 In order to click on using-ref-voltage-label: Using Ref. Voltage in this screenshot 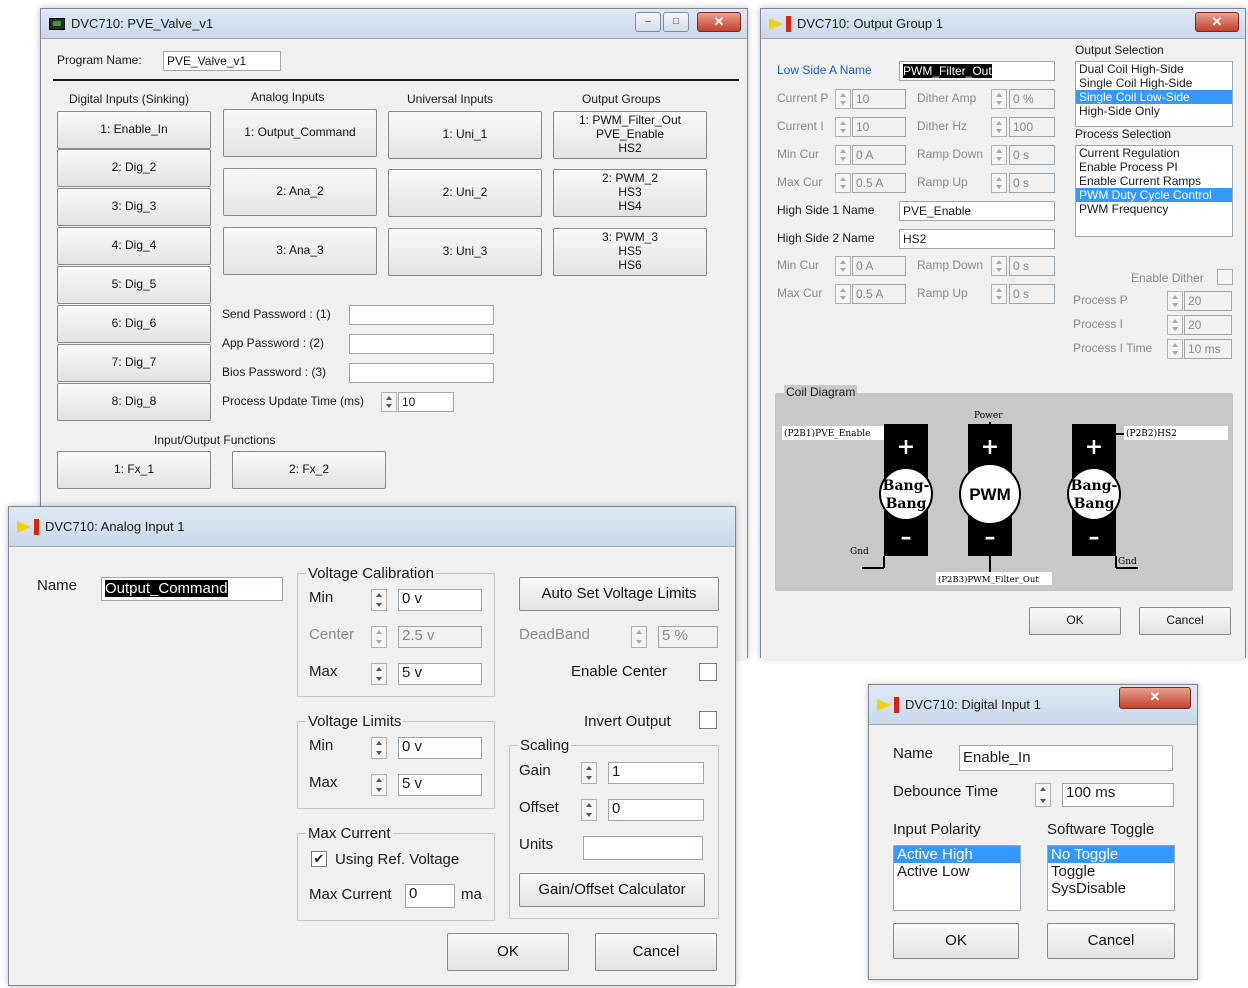, I will do `click(397, 859)`.